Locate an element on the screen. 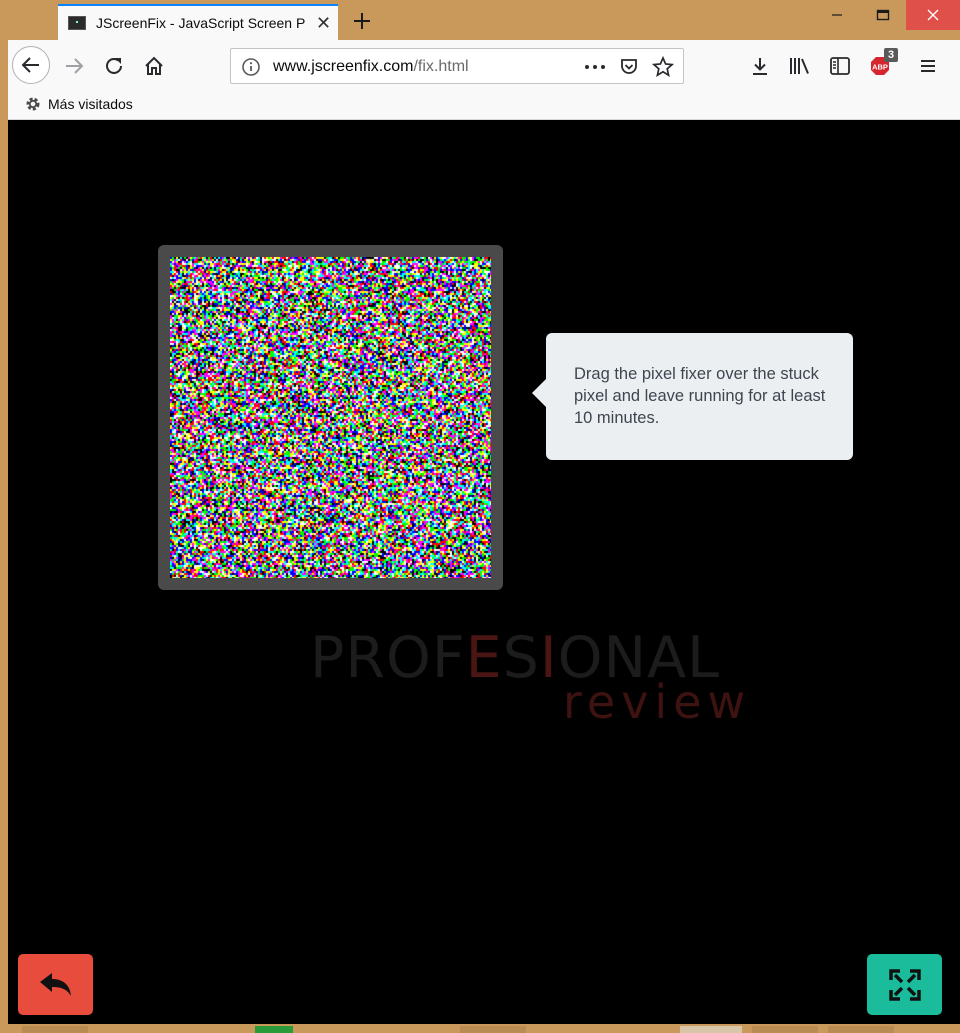  library-icon is located at coordinates (800, 66).